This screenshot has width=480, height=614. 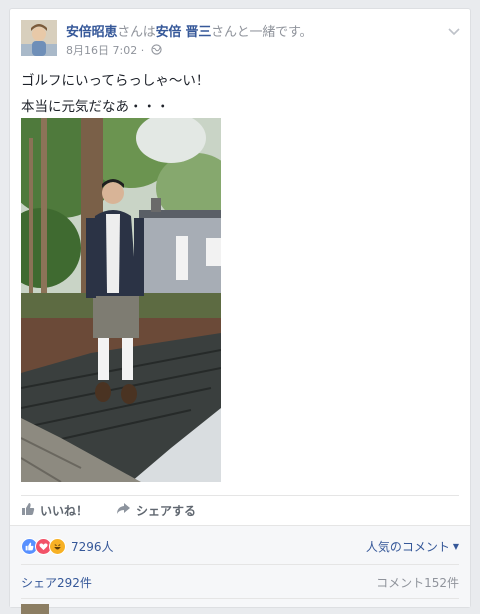 What do you see at coordinates (115, 81) in the screenshot?
I see `post-text-line-1: ゴルフにいってらっしゃ〜い！` at bounding box center [115, 81].